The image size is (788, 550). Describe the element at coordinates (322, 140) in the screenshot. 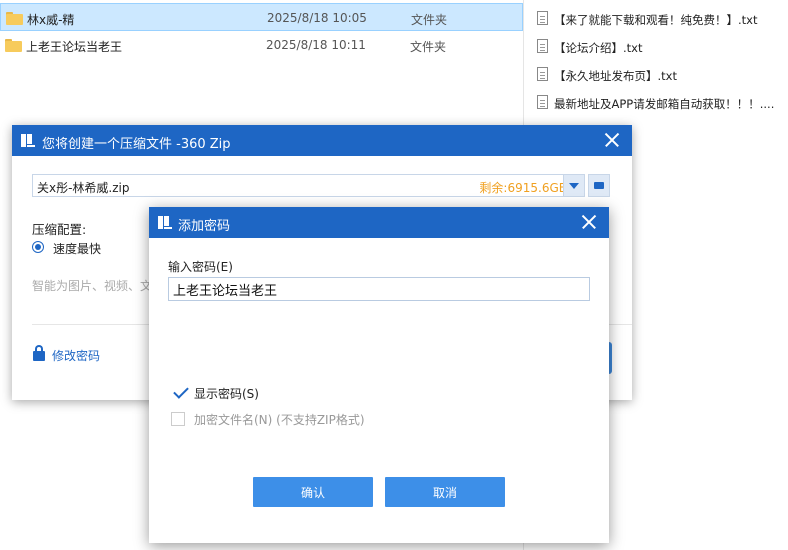

I see `zip-dialog-titlebar: 您将创建一个压缩文件 -360 Zip` at that location.